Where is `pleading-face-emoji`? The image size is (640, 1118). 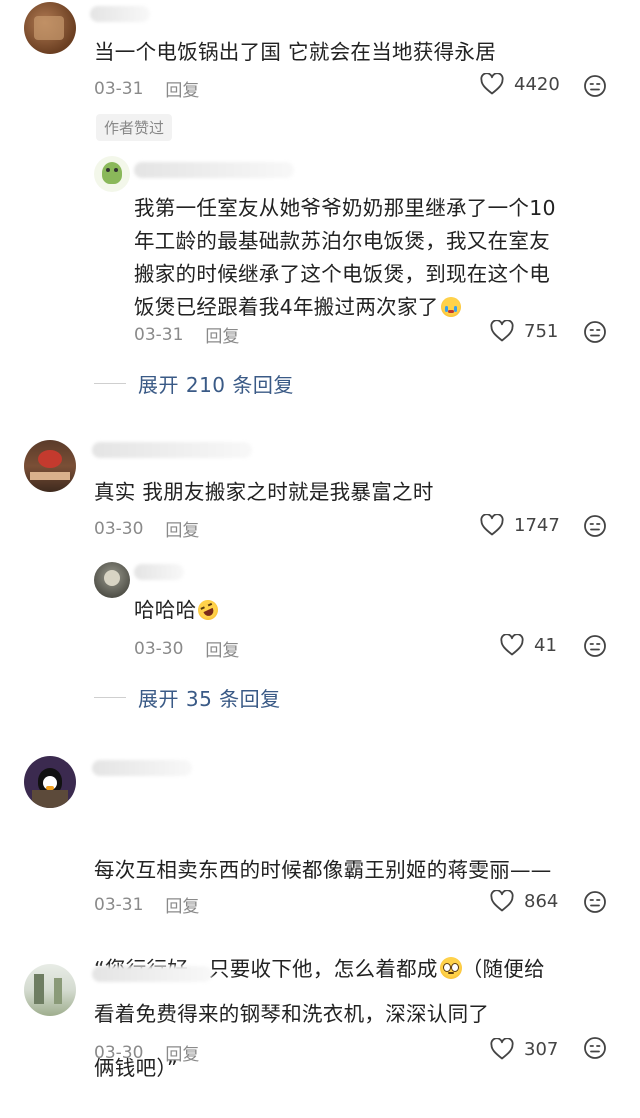
pleading-face-emoji is located at coordinates (450, 968).